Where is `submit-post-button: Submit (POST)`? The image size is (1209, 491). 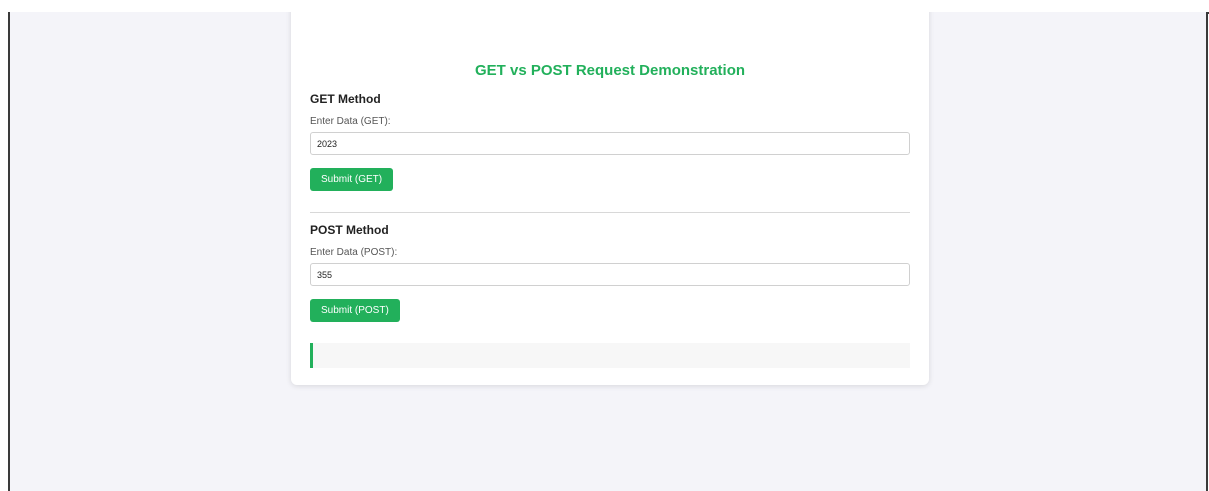
submit-post-button: Submit (POST) is located at coordinates (355, 310).